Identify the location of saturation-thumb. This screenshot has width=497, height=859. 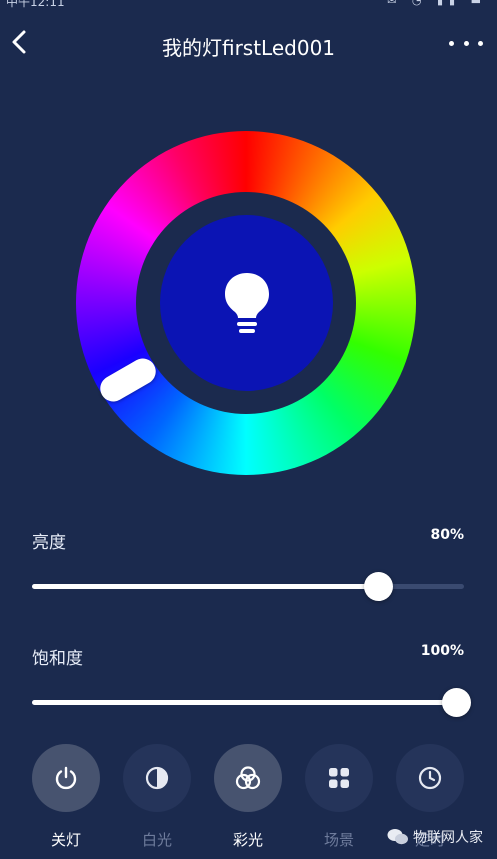
(456, 702).